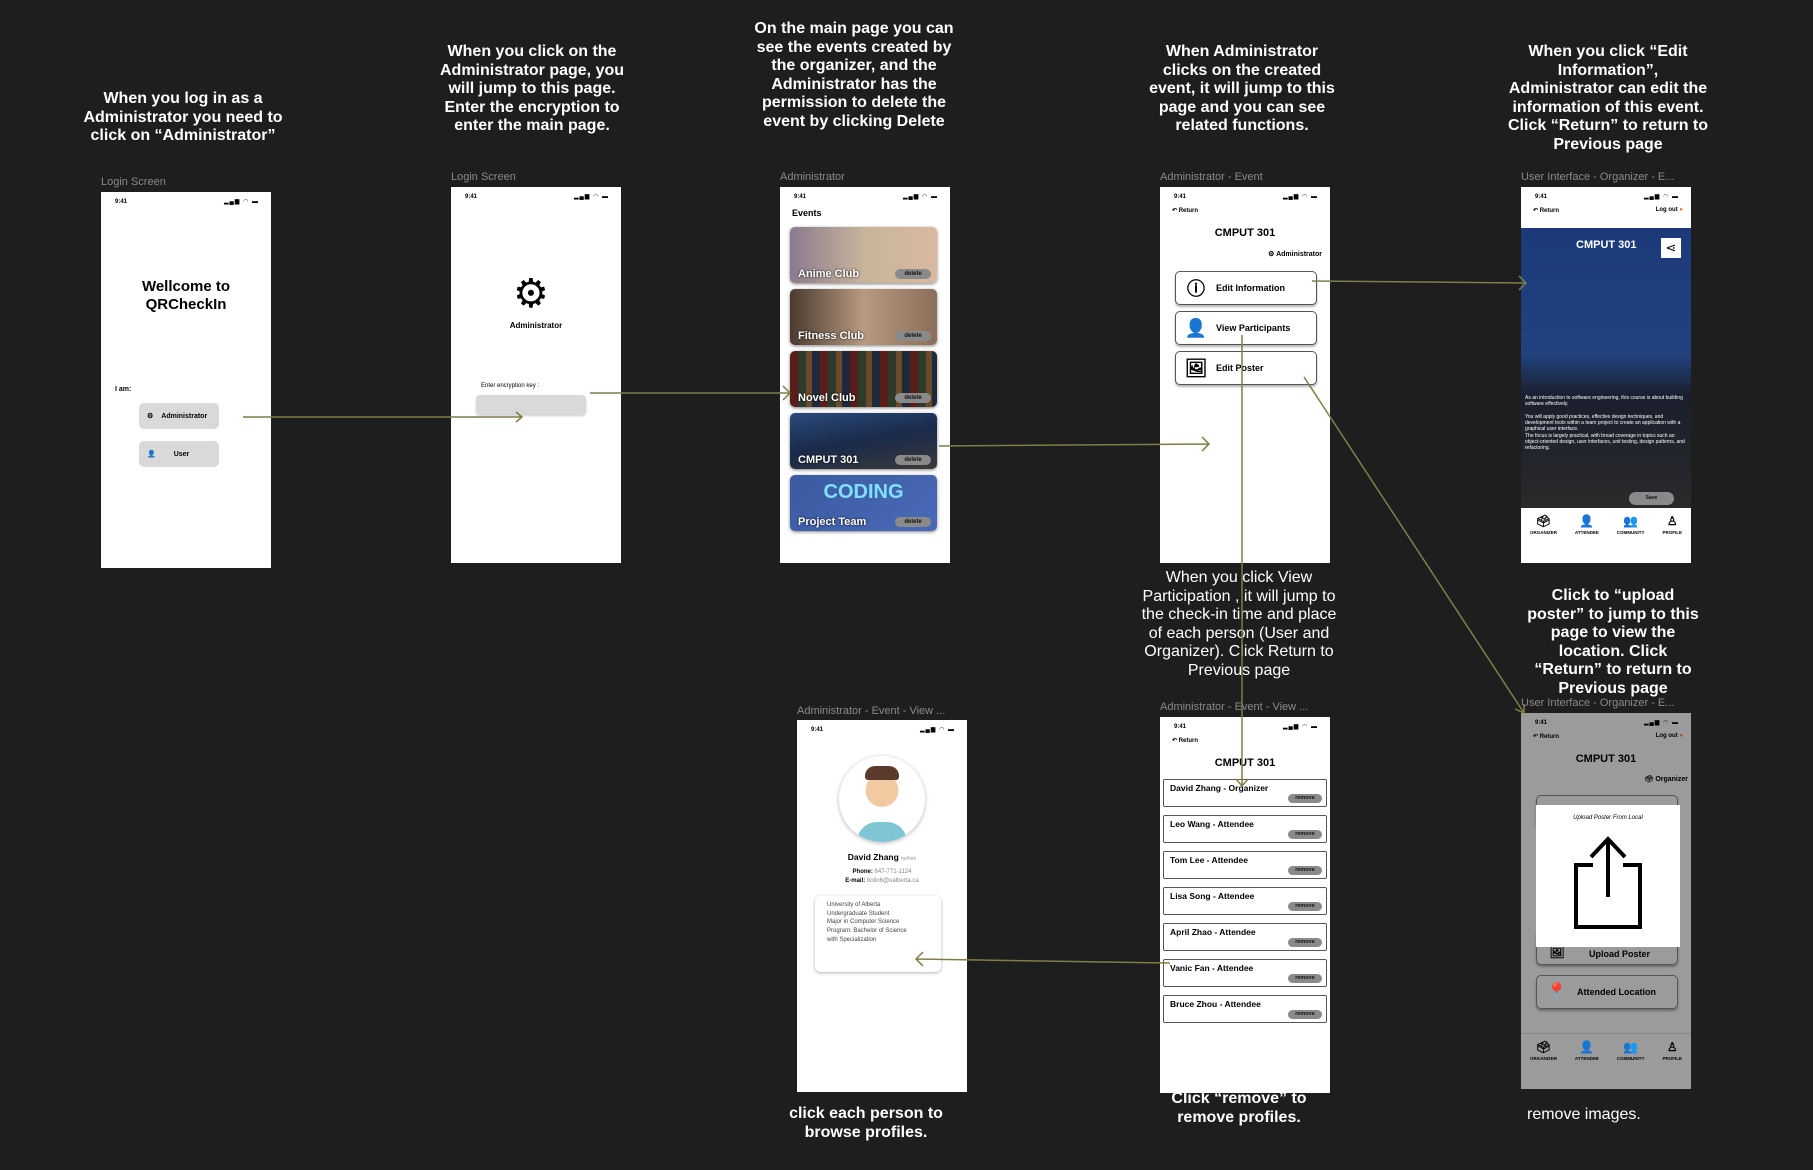 The width and height of the screenshot is (1813, 1170). What do you see at coordinates (531, 294) in the screenshot?
I see `admin-gear-icon: ⚙` at bounding box center [531, 294].